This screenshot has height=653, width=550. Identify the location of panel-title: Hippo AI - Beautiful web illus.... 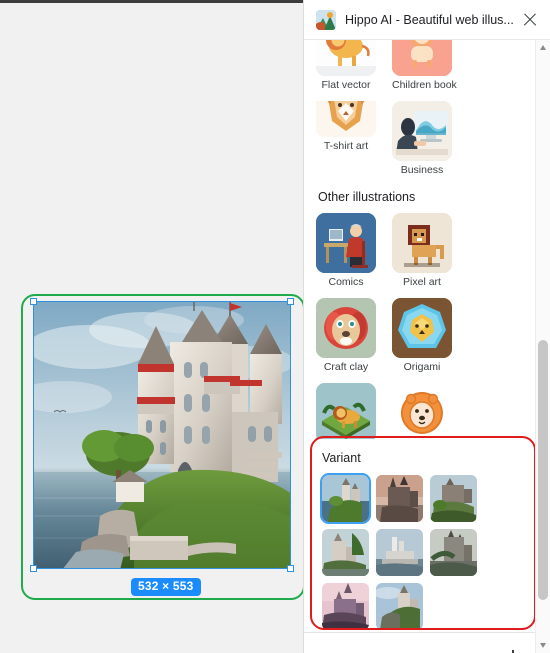
(429, 19).